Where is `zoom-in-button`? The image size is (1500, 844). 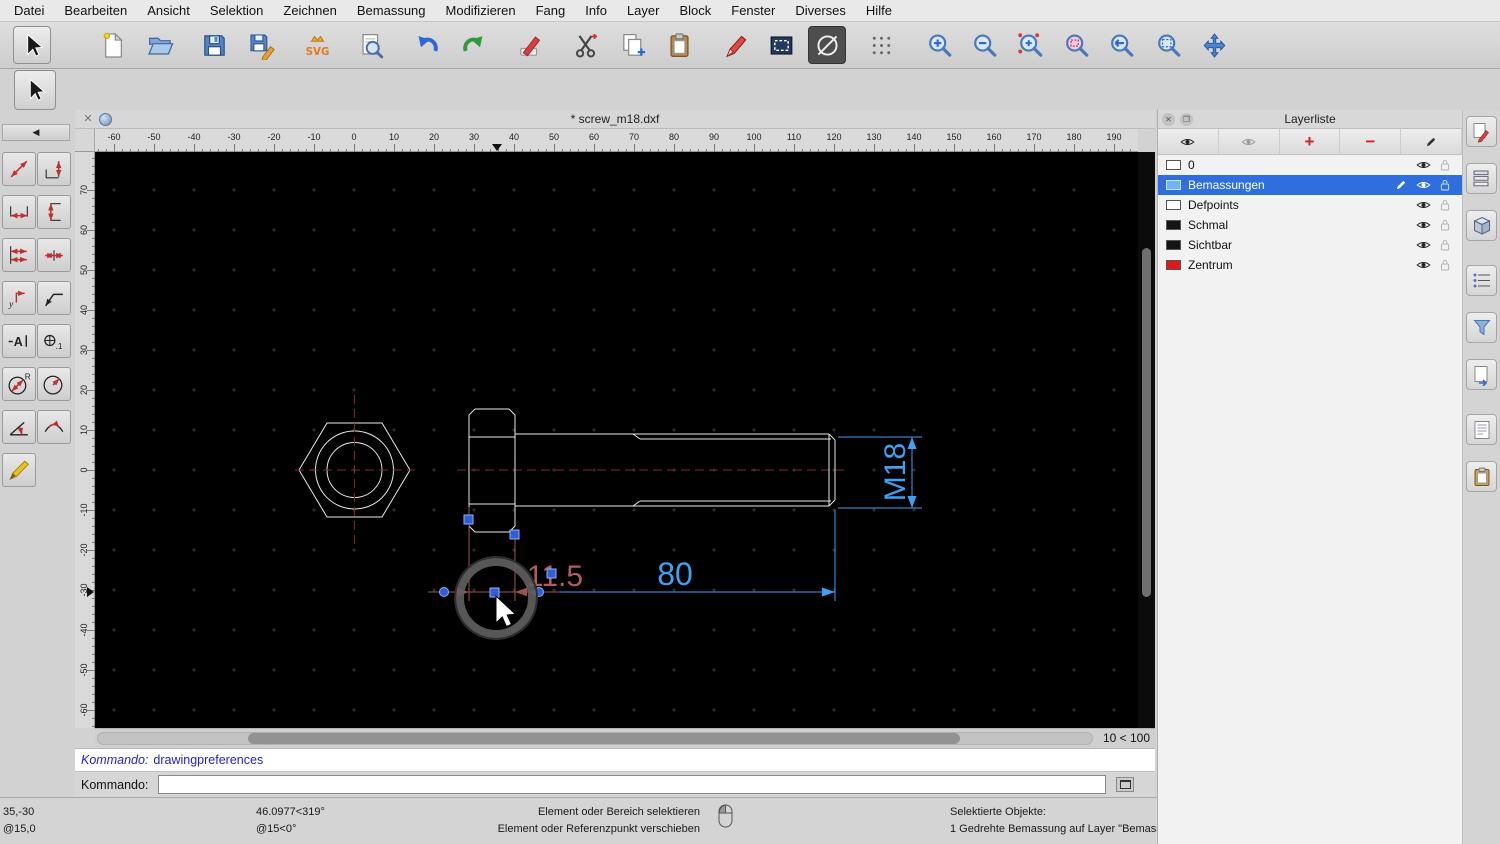
zoom-in-button is located at coordinates (939, 45).